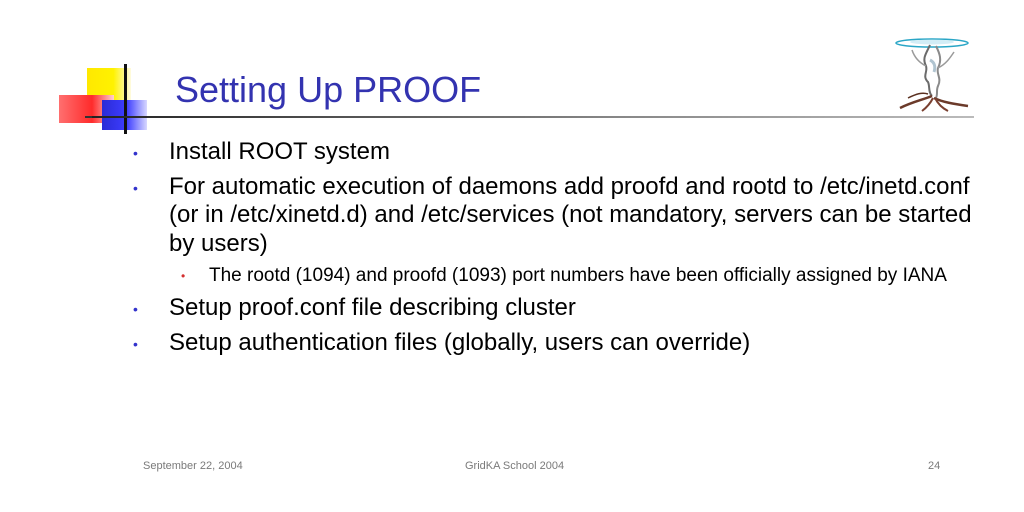  I want to click on footer-page-number: 24, so click(934, 466).